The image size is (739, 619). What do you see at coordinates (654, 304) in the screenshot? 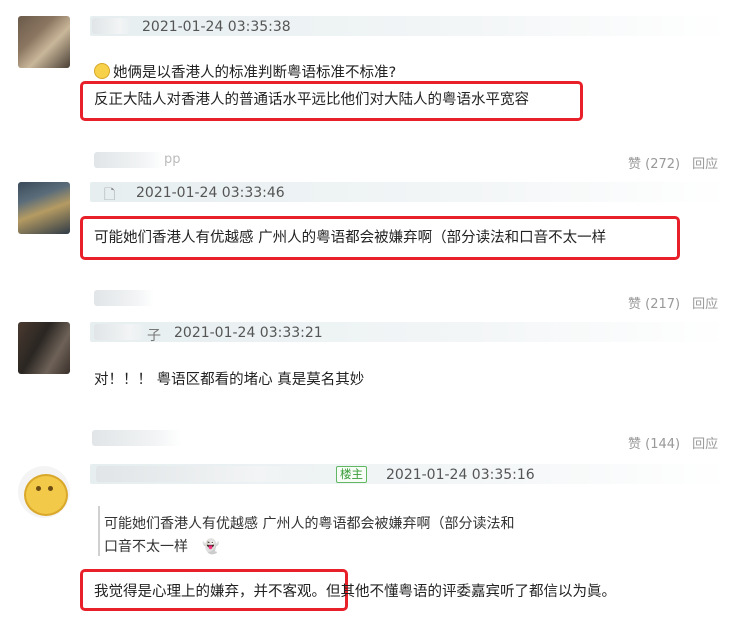
I see `like-button: 赞 (217)` at bounding box center [654, 304].